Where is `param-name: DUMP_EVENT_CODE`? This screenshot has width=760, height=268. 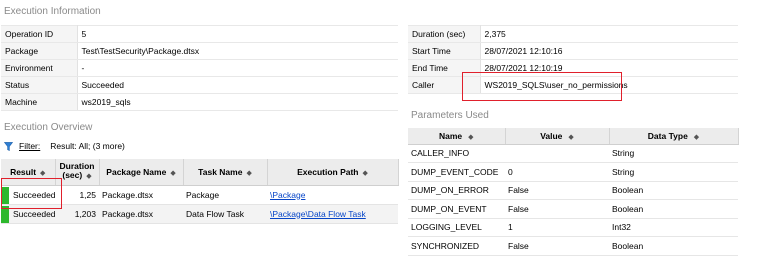 param-name: DUMP_EVENT_CODE is located at coordinates (456, 172).